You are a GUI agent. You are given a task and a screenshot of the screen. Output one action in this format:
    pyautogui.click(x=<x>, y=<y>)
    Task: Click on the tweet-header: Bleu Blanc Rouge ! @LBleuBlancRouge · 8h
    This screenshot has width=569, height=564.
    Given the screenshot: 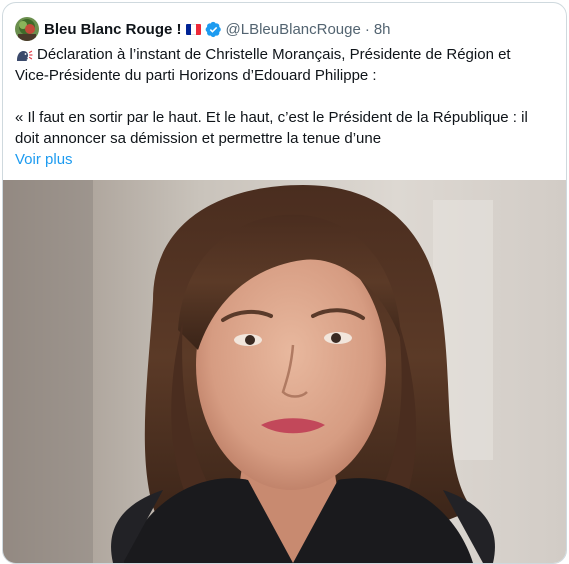 What is the action you would take?
    pyautogui.click(x=203, y=29)
    